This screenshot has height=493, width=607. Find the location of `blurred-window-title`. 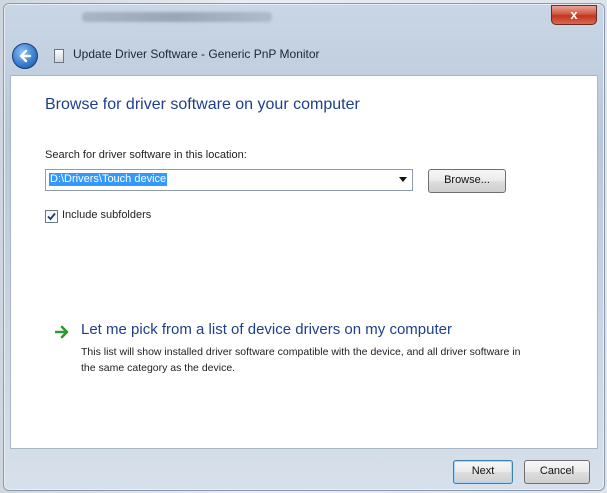

blurred-window-title is located at coordinates (177, 17).